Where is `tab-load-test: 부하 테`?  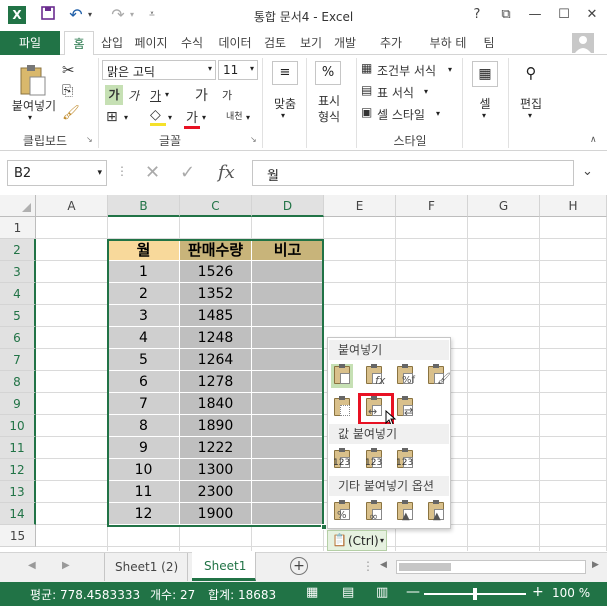
tab-load-test: 부하 테 is located at coordinates (448, 43).